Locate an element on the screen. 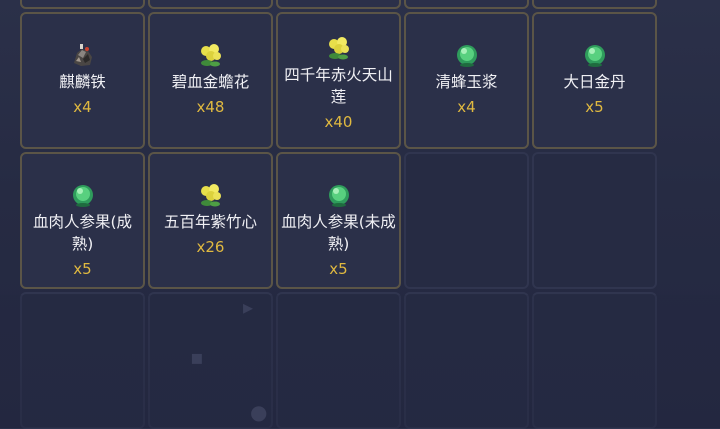 This screenshot has width=720, height=429. inventory-slot-snow-lotus: 四千年赤火天山莲 x40 is located at coordinates (338, 80).